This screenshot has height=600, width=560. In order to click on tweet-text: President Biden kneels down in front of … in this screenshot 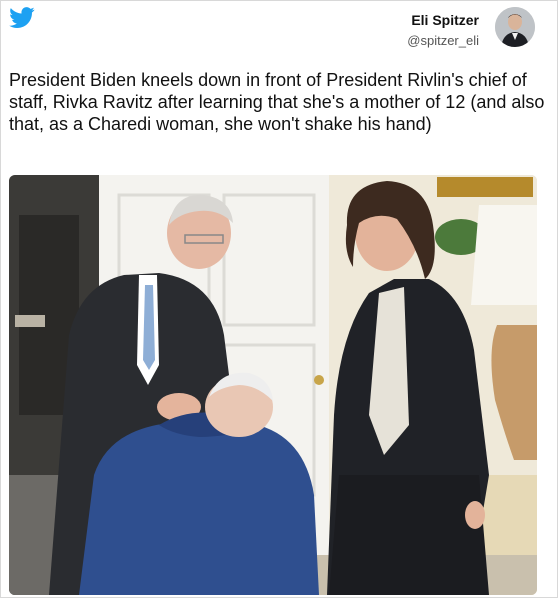, I will do `click(277, 102)`.